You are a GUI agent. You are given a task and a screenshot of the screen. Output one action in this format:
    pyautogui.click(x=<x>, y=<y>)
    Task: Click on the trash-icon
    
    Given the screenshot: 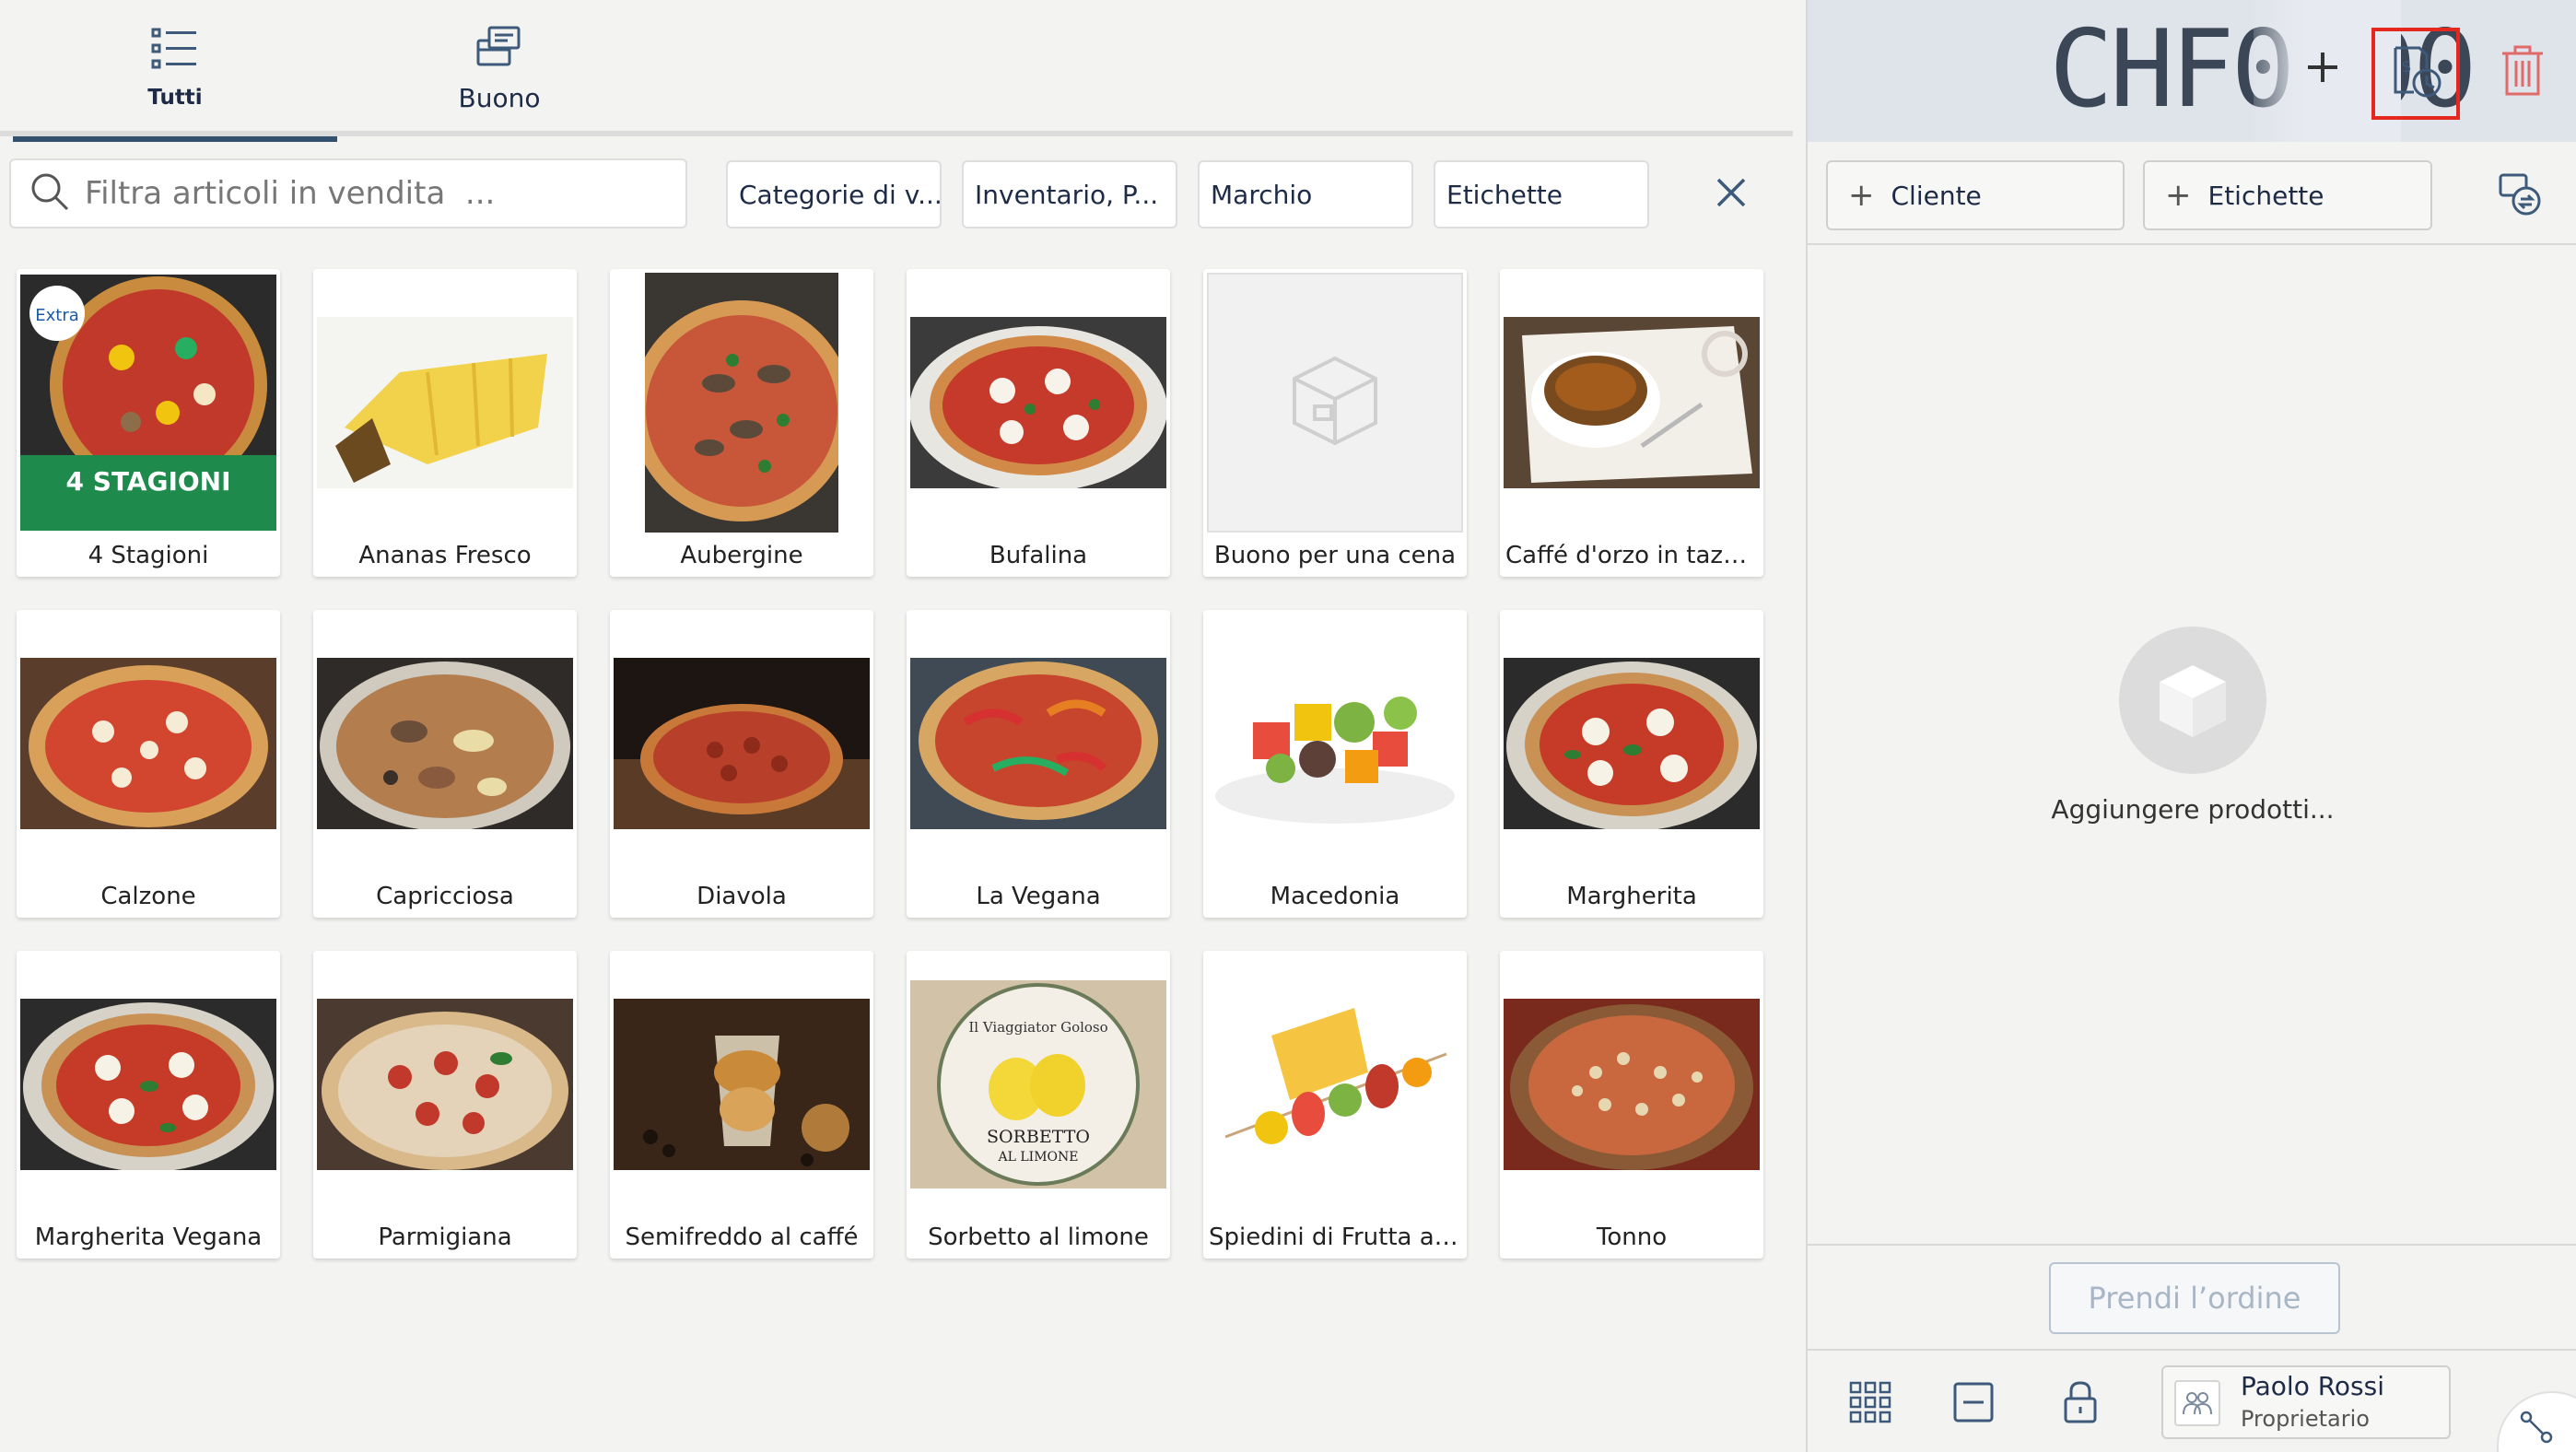 What is the action you would take?
    pyautogui.click(x=2522, y=72)
    